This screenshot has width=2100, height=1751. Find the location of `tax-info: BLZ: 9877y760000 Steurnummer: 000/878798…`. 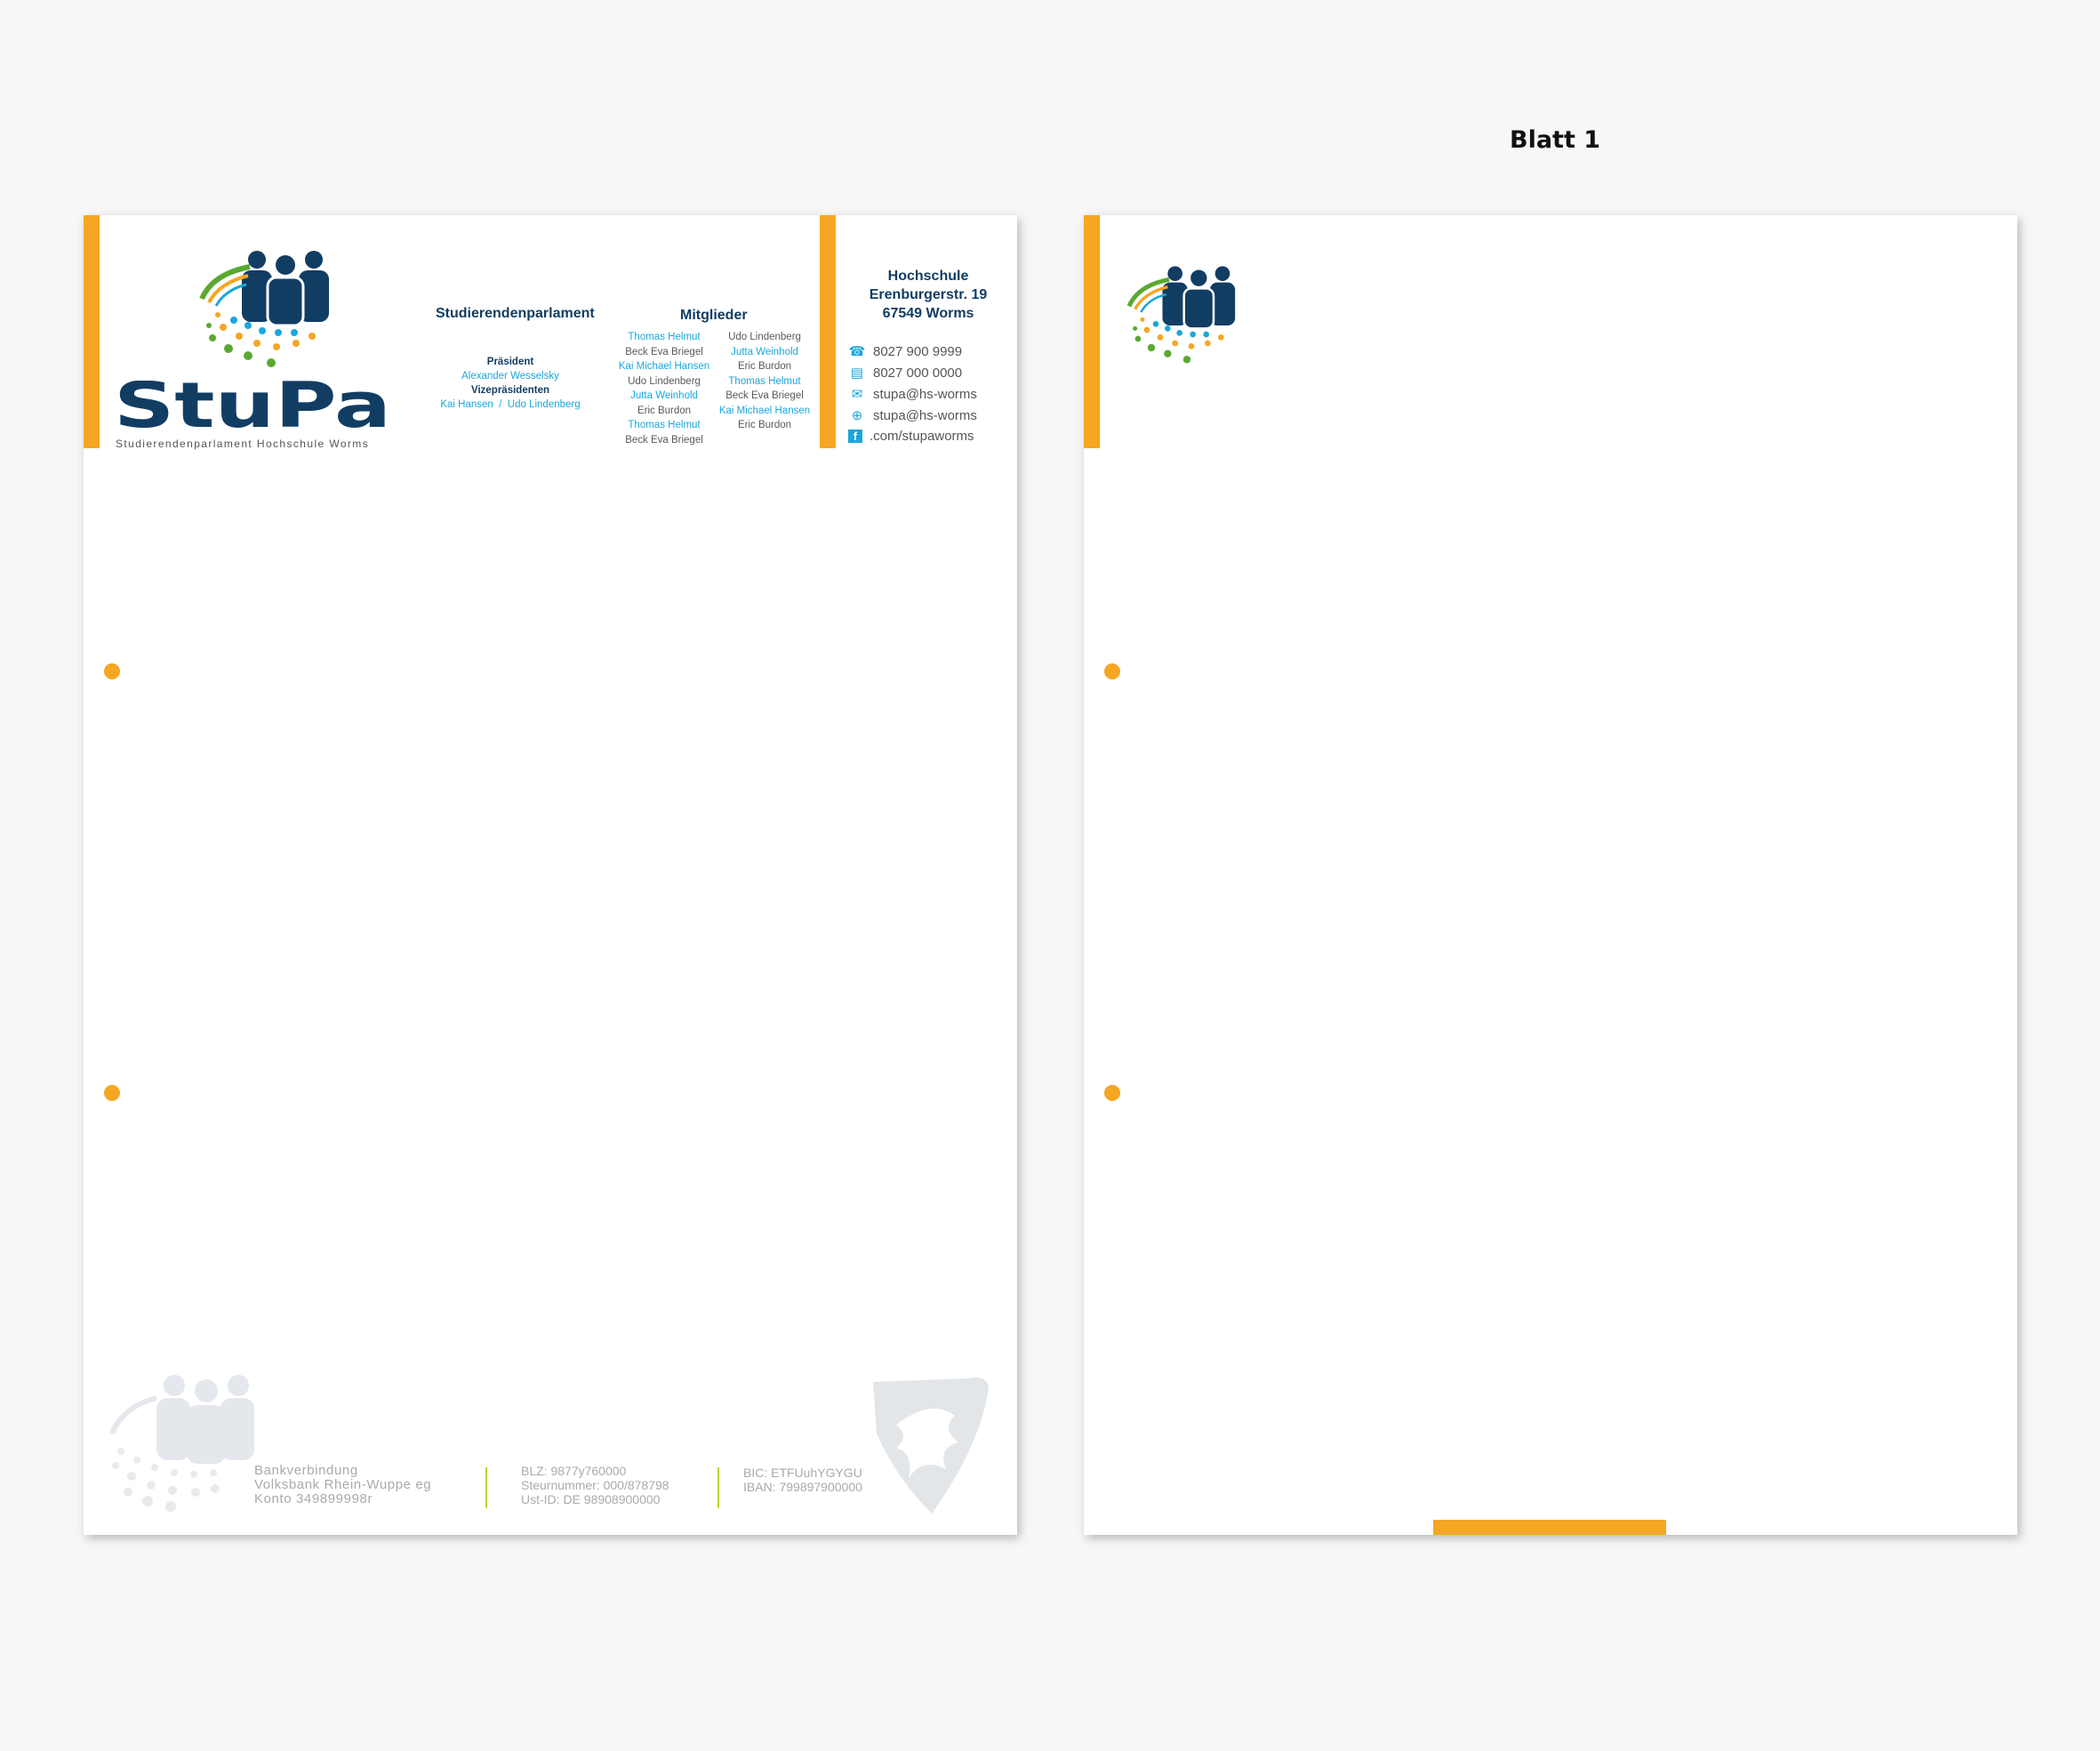

tax-info: BLZ: 9877y760000 Steurnummer: 000/878798… is located at coordinates (595, 1485).